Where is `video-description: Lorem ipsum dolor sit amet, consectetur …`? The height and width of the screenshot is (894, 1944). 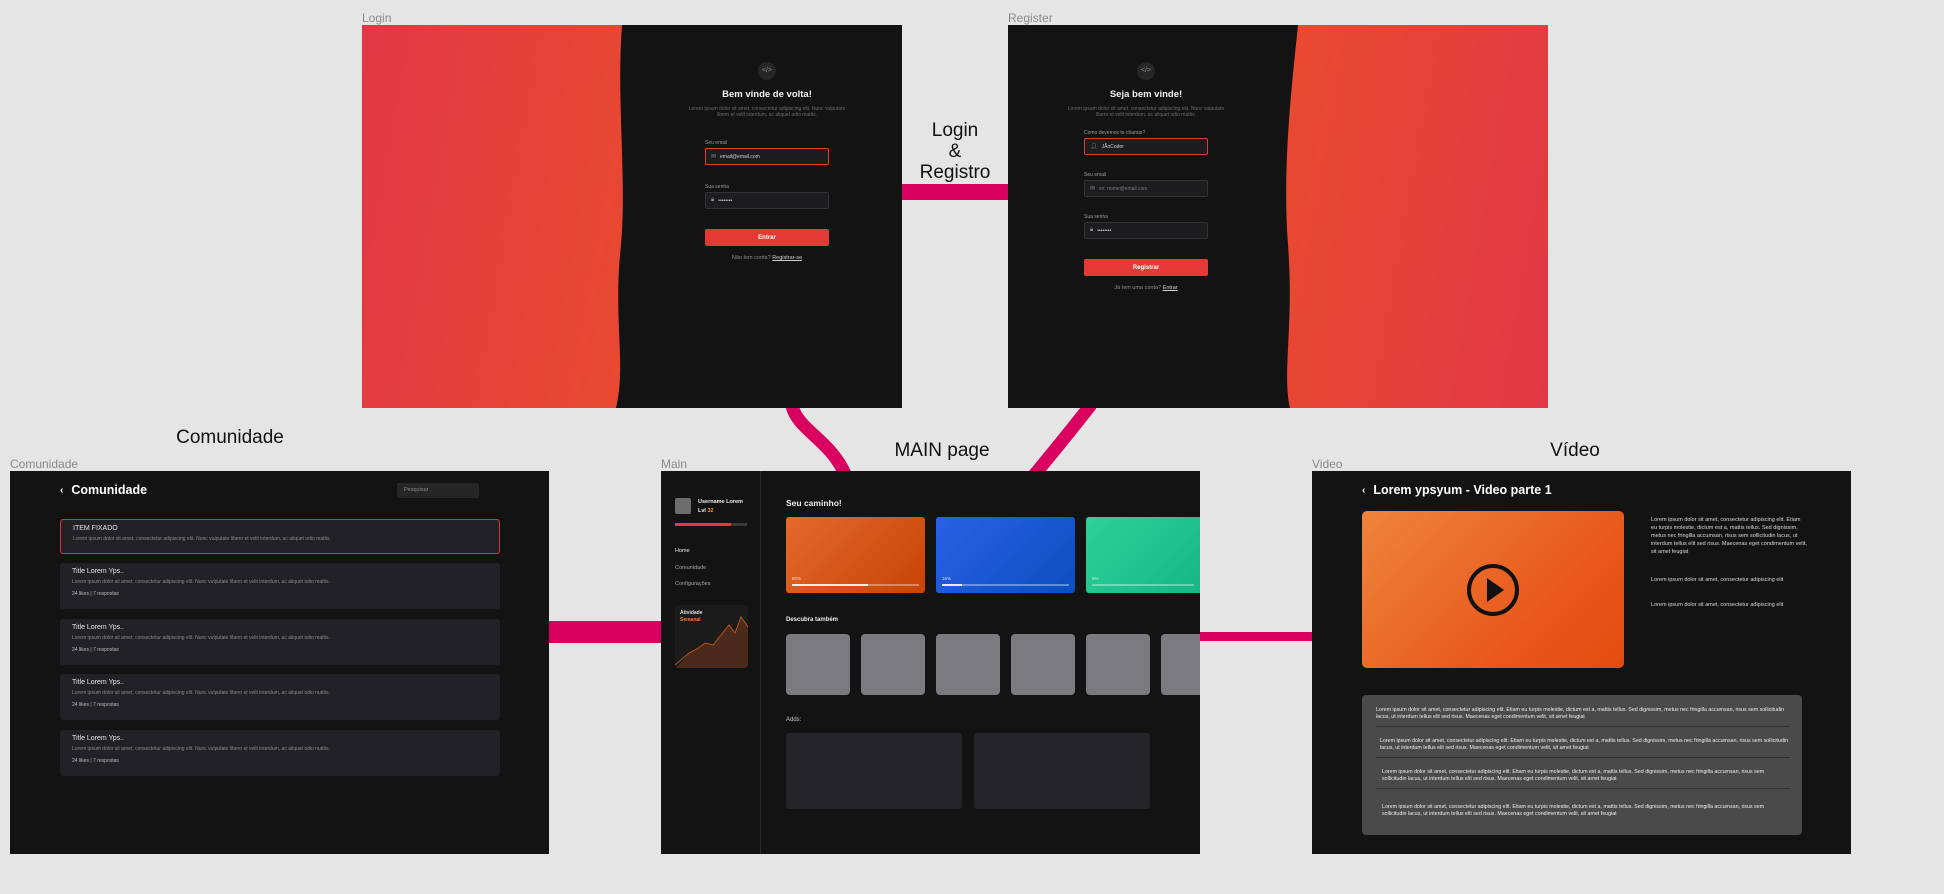 video-description: Lorem ipsum dolor sit amet, consectetur … is located at coordinates (1729, 536).